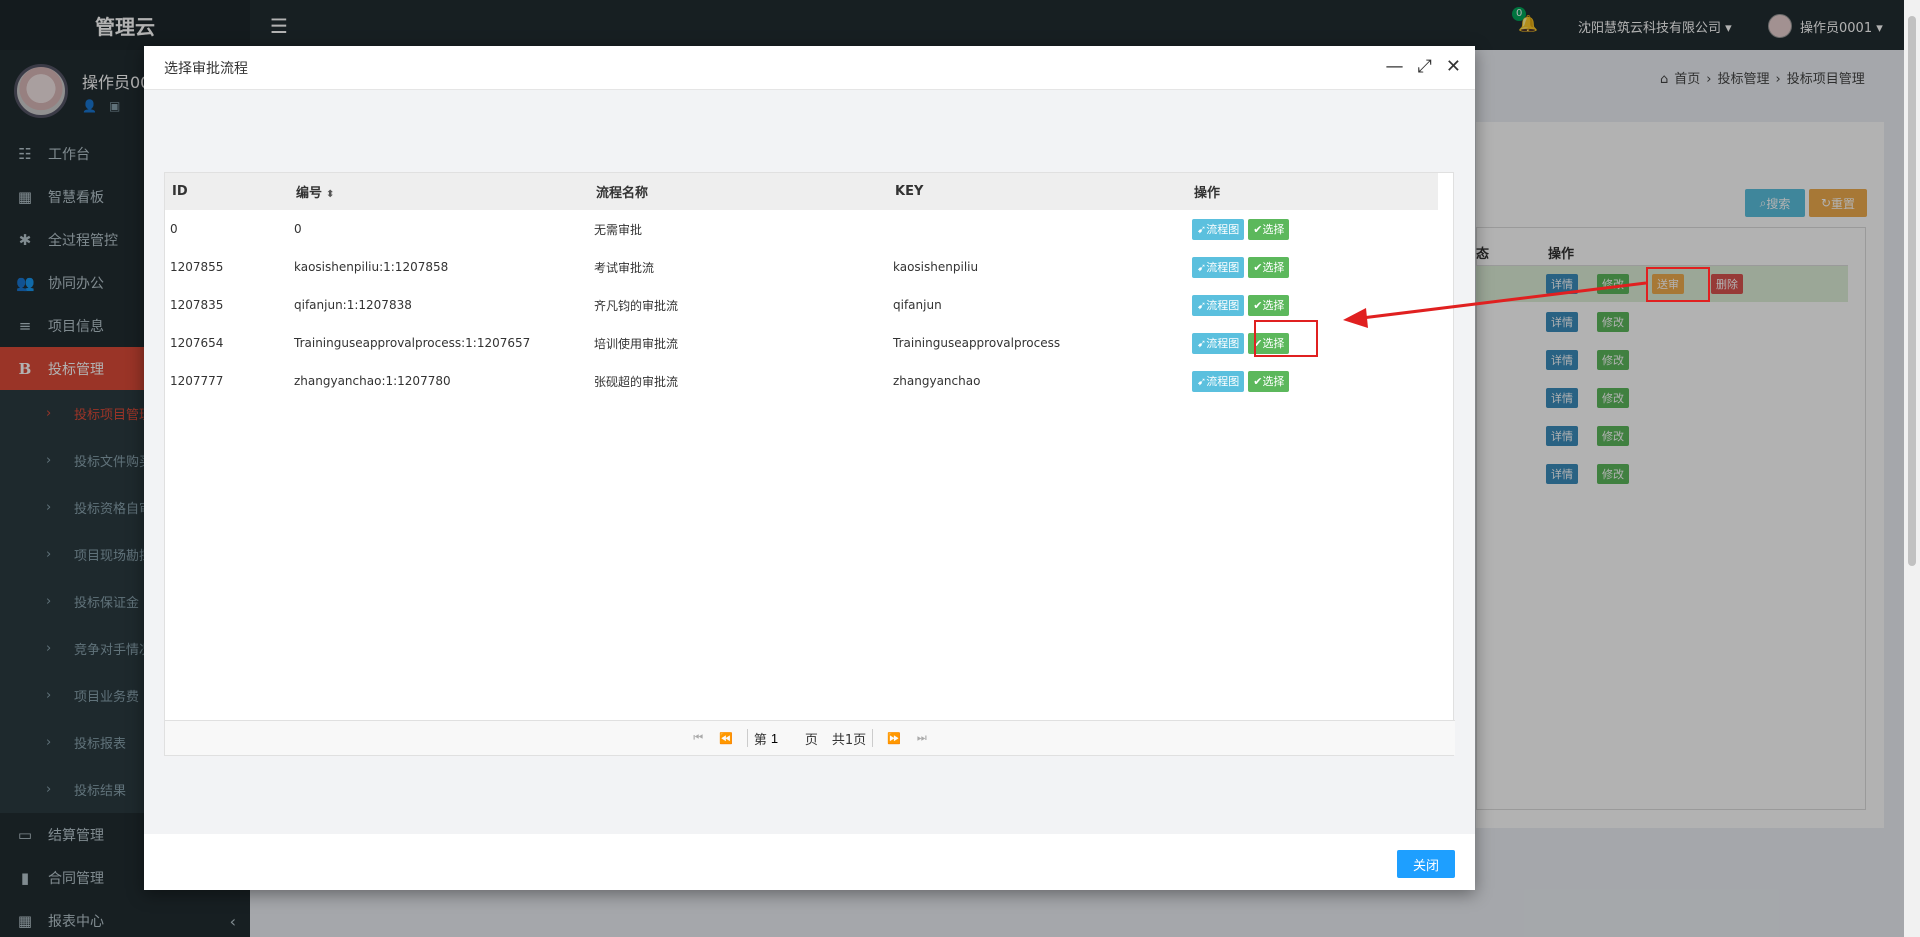  What do you see at coordinates (1395, 66) in the screenshot?
I see `minimize-icon: —` at bounding box center [1395, 66].